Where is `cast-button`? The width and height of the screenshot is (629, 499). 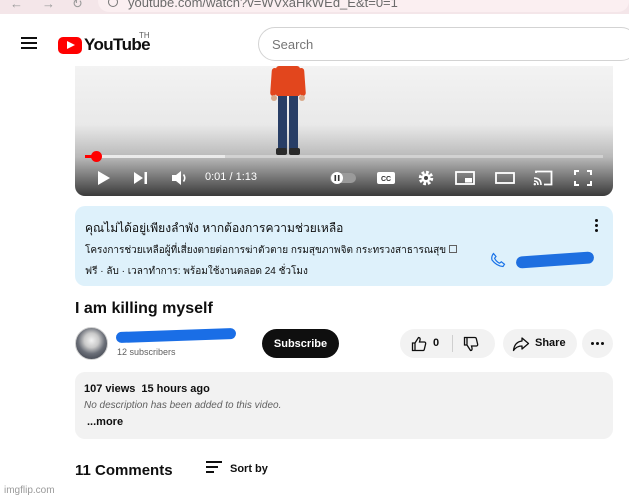 cast-button is located at coordinates (543, 178).